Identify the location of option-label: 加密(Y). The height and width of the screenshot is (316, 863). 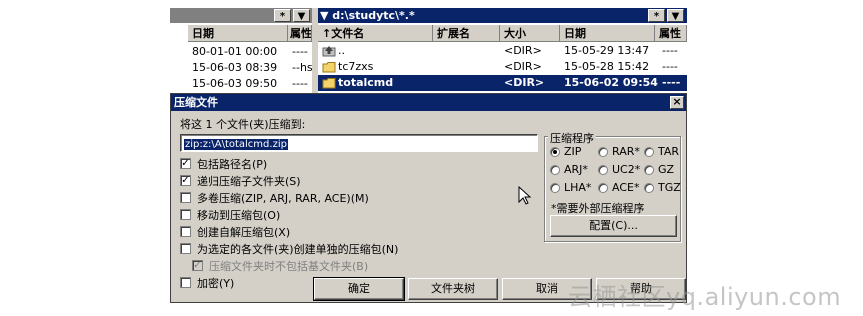
(216, 283).